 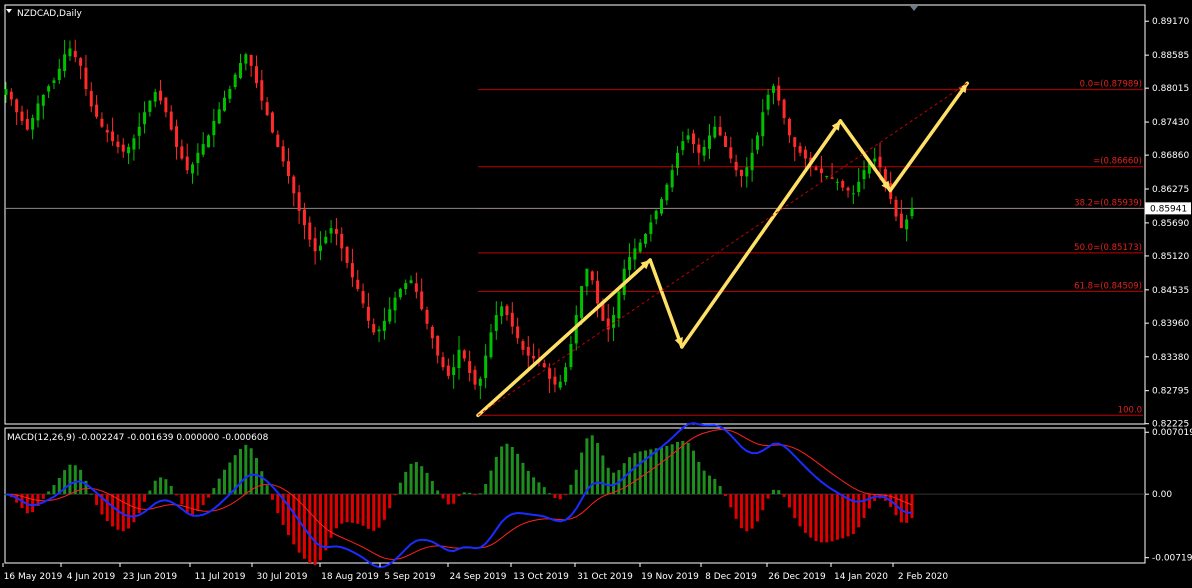 I want to click on price-tick-label: 0.86275, so click(x=1170, y=190).